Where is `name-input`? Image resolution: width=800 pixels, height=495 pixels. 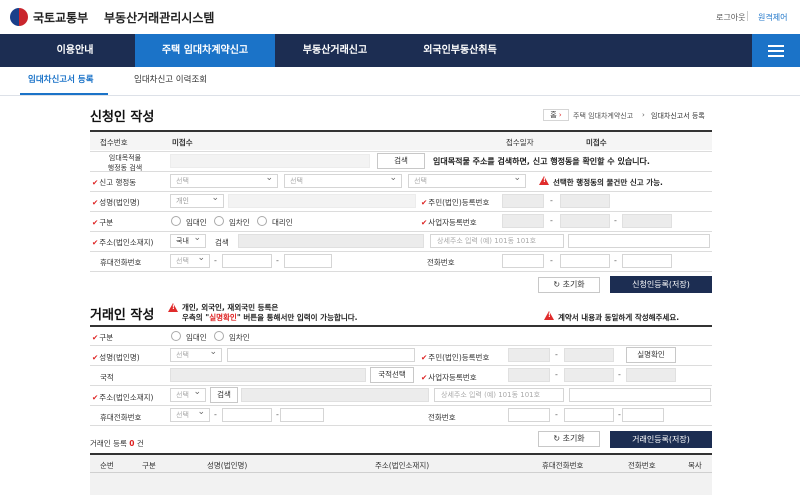 name-input is located at coordinates (322, 201).